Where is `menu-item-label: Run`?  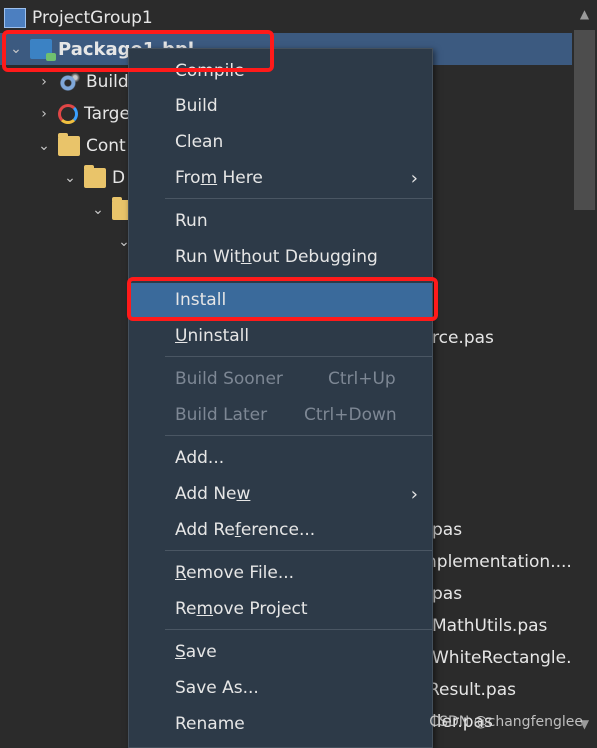
menu-item-label: Run is located at coordinates (191, 221).